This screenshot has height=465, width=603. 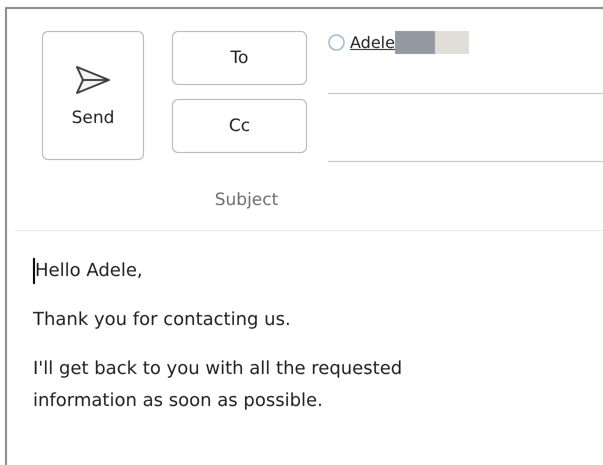 I want to click on to-field: Adele, so click(x=465, y=62).